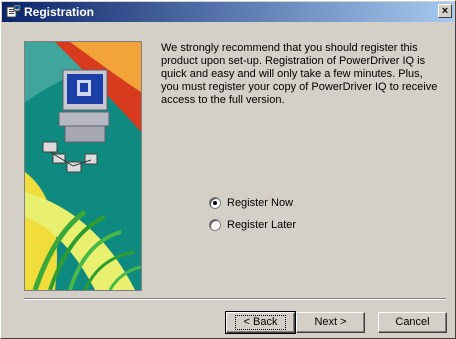 The image size is (456, 339). Describe the element at coordinates (228, 12) in the screenshot. I see `title-bar: Registration ×` at that location.